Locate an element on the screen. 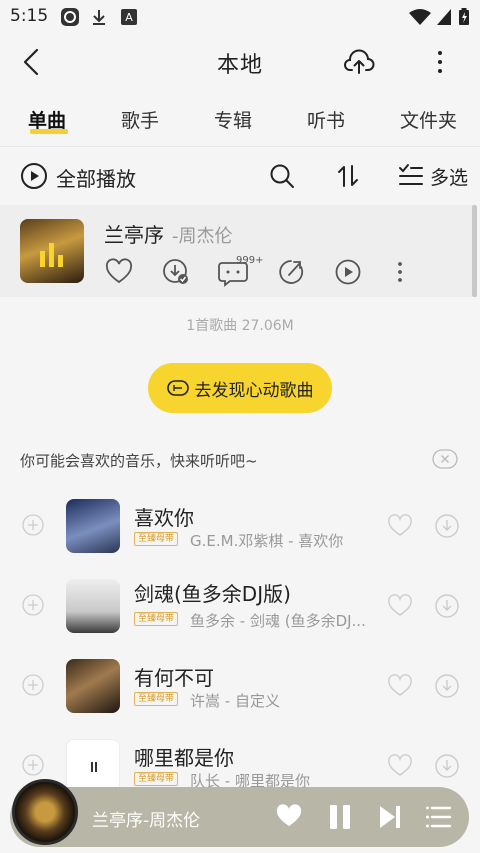 The width and height of the screenshot is (480, 853). status-time: 5:15 is located at coordinates (29, 16).